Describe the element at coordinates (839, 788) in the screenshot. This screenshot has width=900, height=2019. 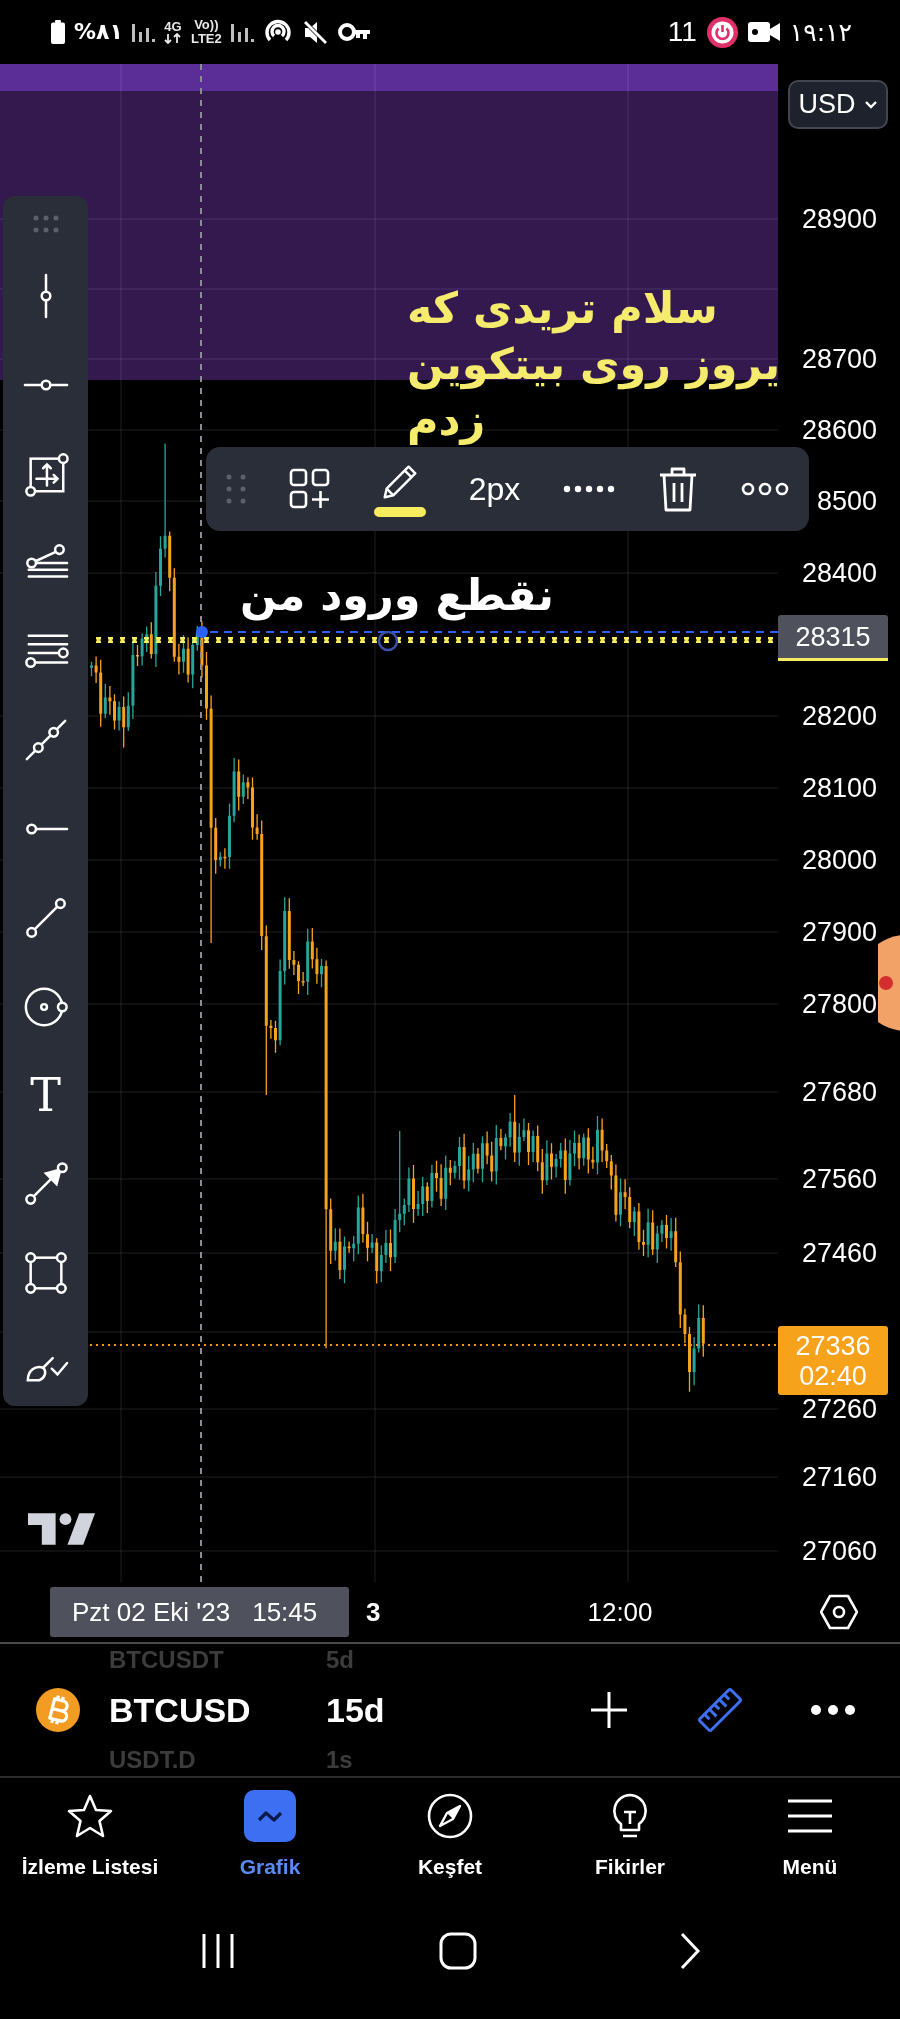
I see `price-label: 28100` at that location.